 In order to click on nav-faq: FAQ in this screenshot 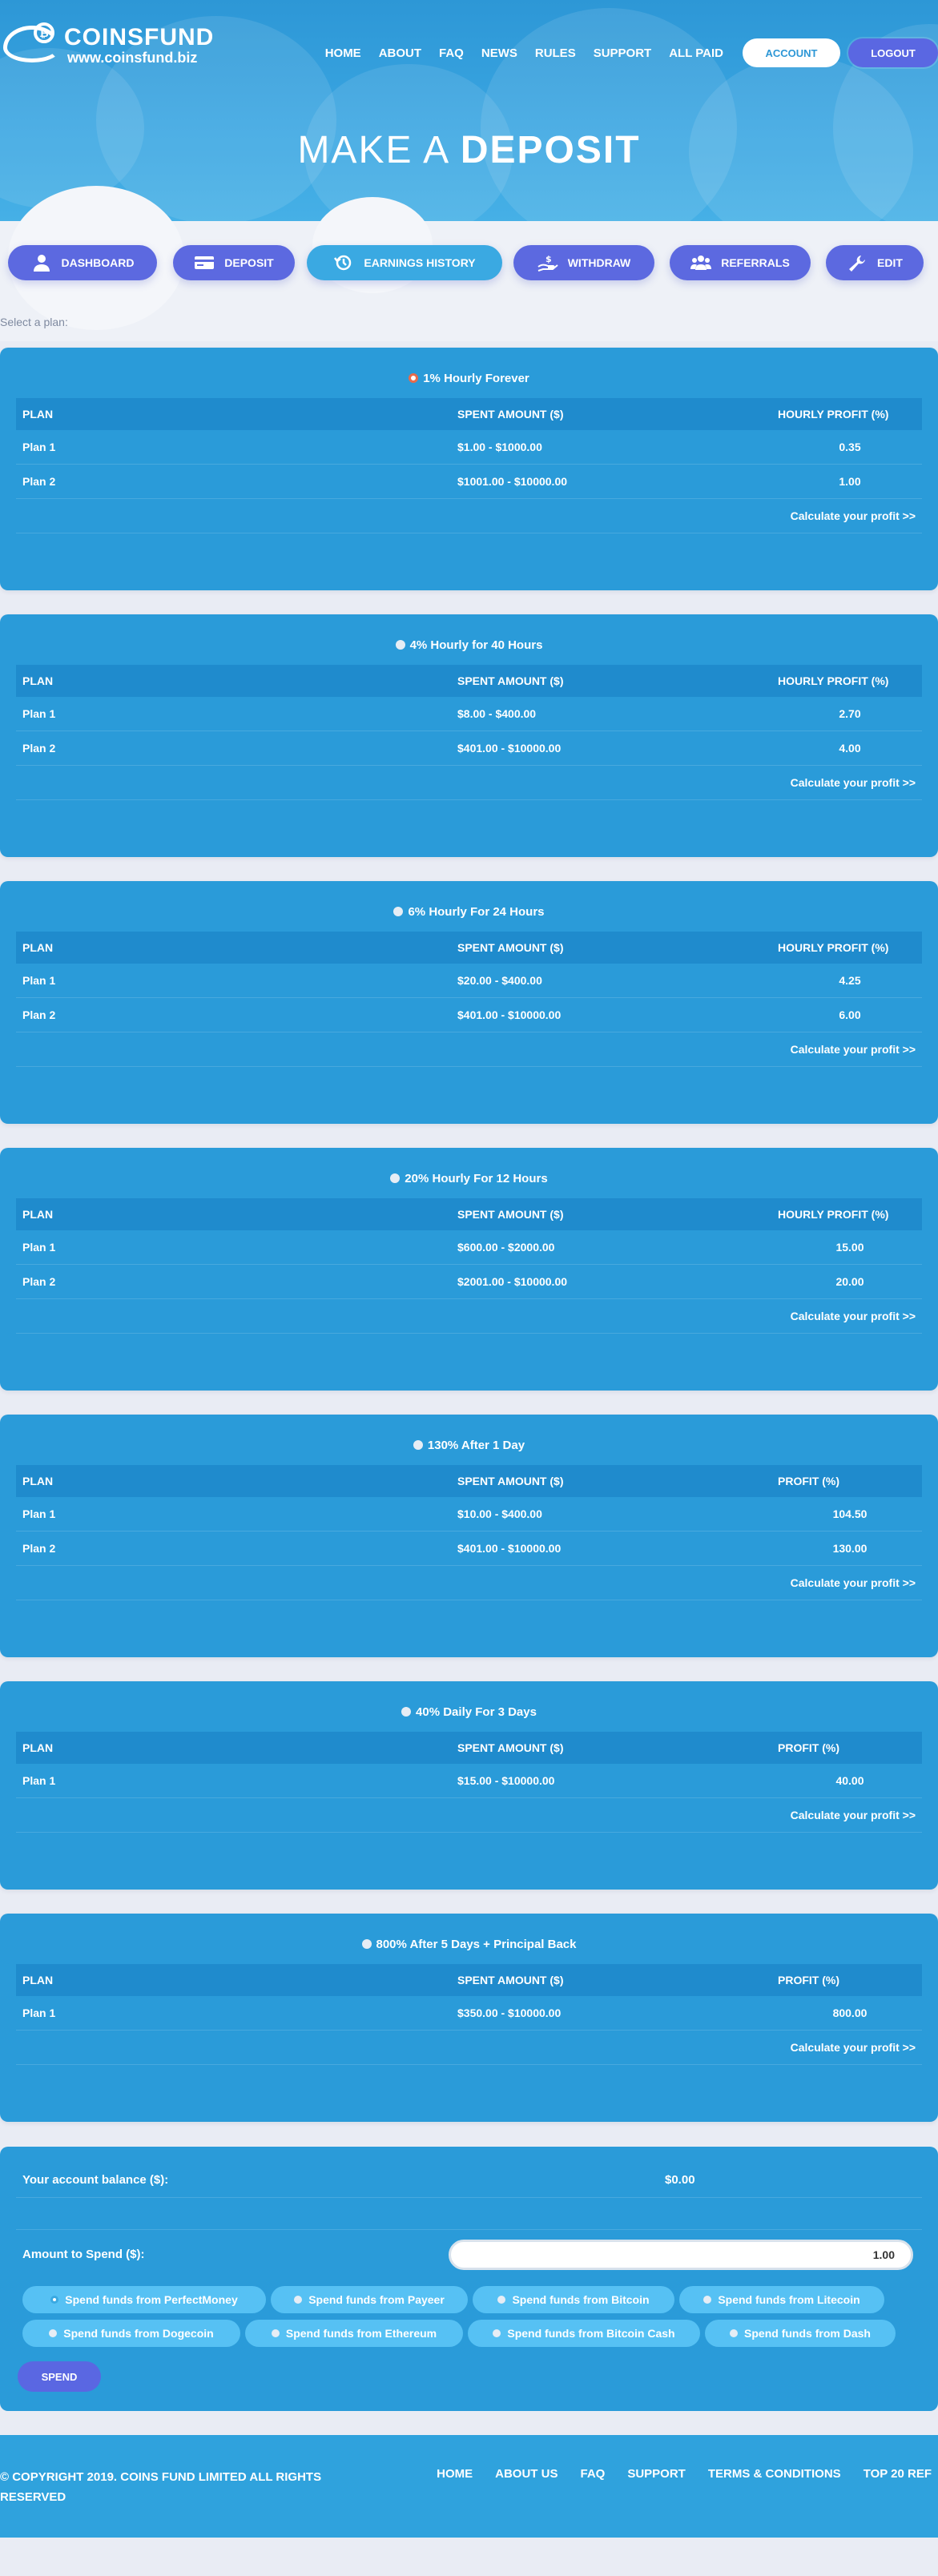, I will do `click(452, 53)`.